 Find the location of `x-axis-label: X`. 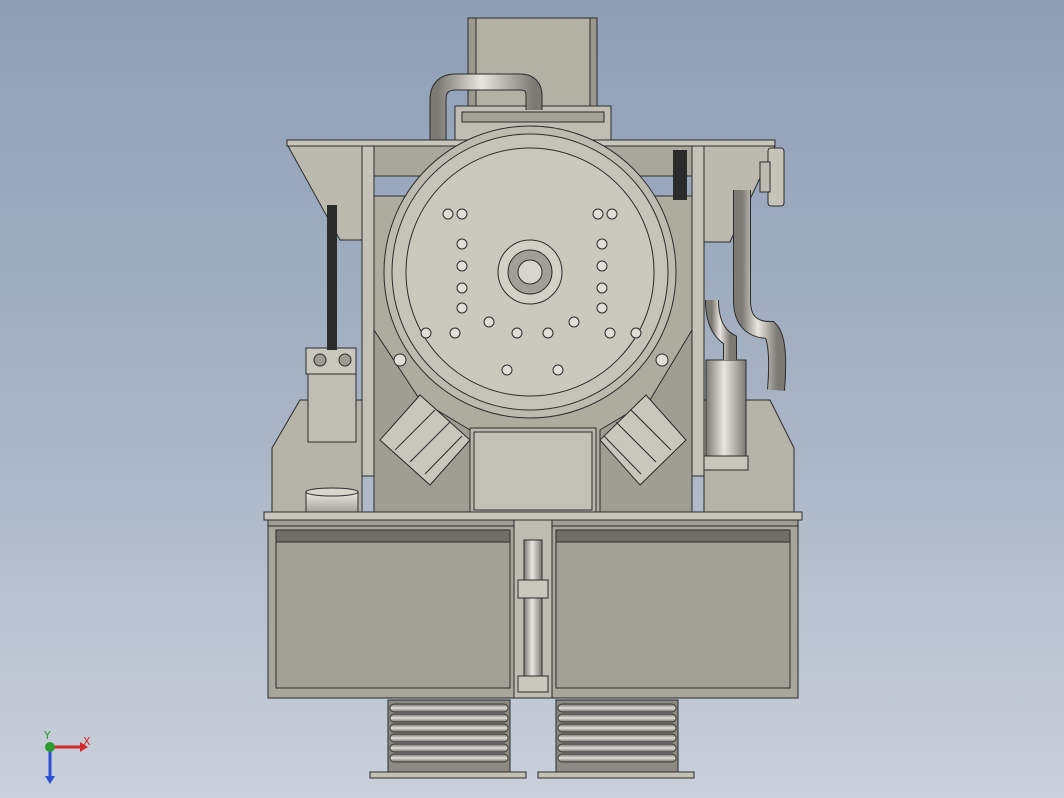

x-axis-label: X is located at coordinates (87, 741).